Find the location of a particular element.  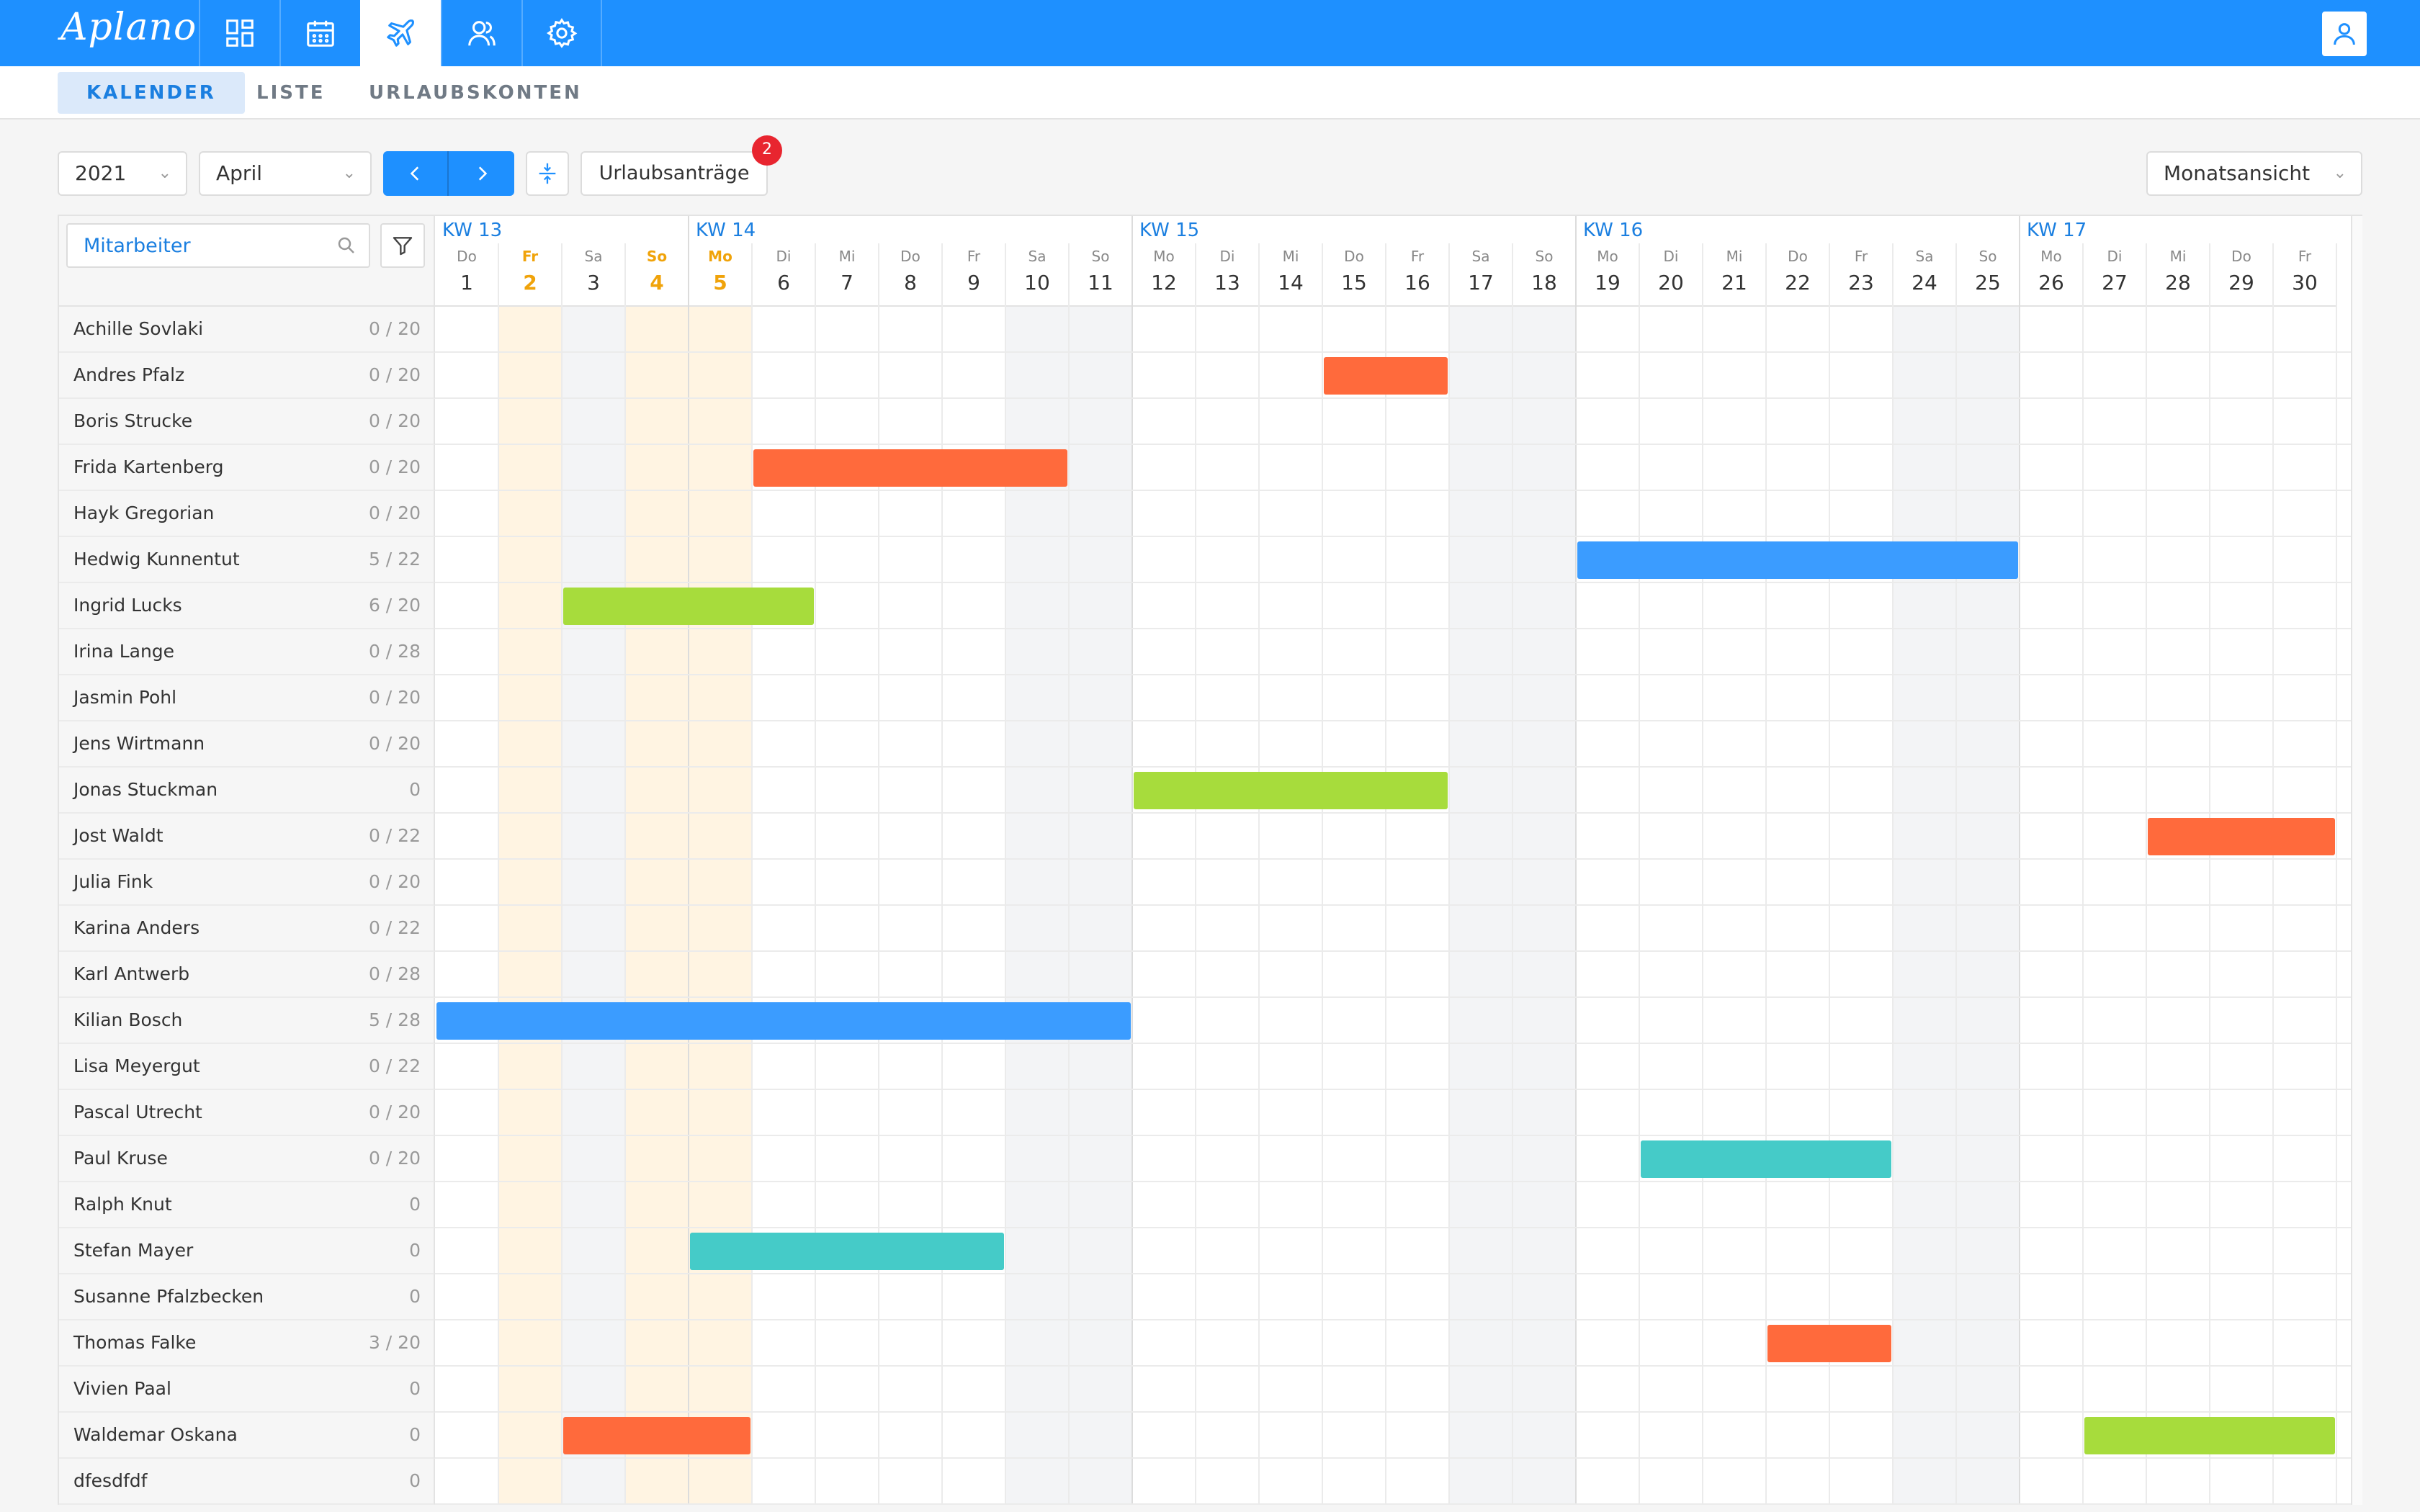

day-header: Fr 23 is located at coordinates (1861, 275).